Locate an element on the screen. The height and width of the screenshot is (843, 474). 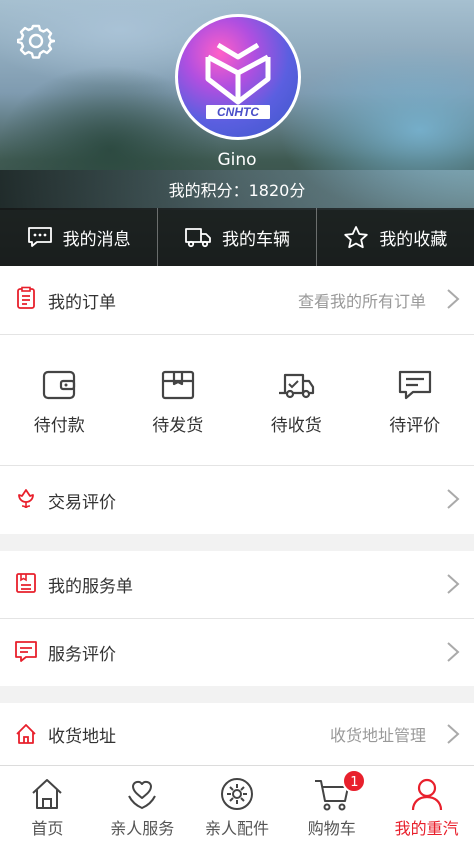
heart-hands-icon is located at coordinates (142, 795).